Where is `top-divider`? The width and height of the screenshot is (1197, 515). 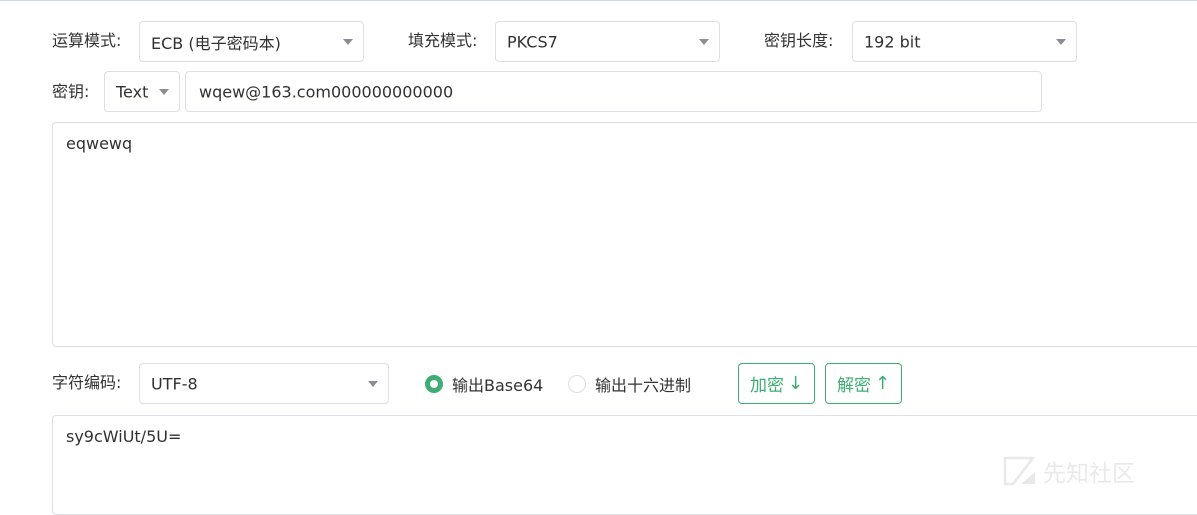
top-divider is located at coordinates (598, 0).